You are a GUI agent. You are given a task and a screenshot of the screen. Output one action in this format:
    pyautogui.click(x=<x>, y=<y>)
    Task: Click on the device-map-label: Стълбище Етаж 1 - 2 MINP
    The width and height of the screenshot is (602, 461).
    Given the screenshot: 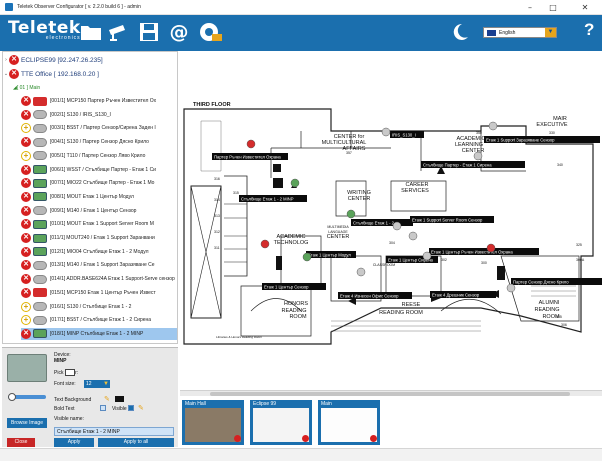 What is the action you would take?
    pyautogui.click(x=273, y=198)
    